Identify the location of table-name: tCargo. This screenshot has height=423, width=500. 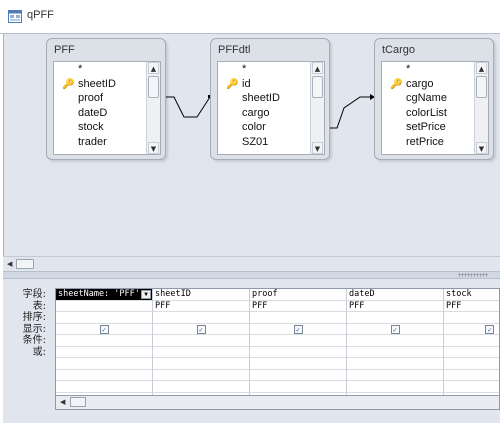
(434, 50).